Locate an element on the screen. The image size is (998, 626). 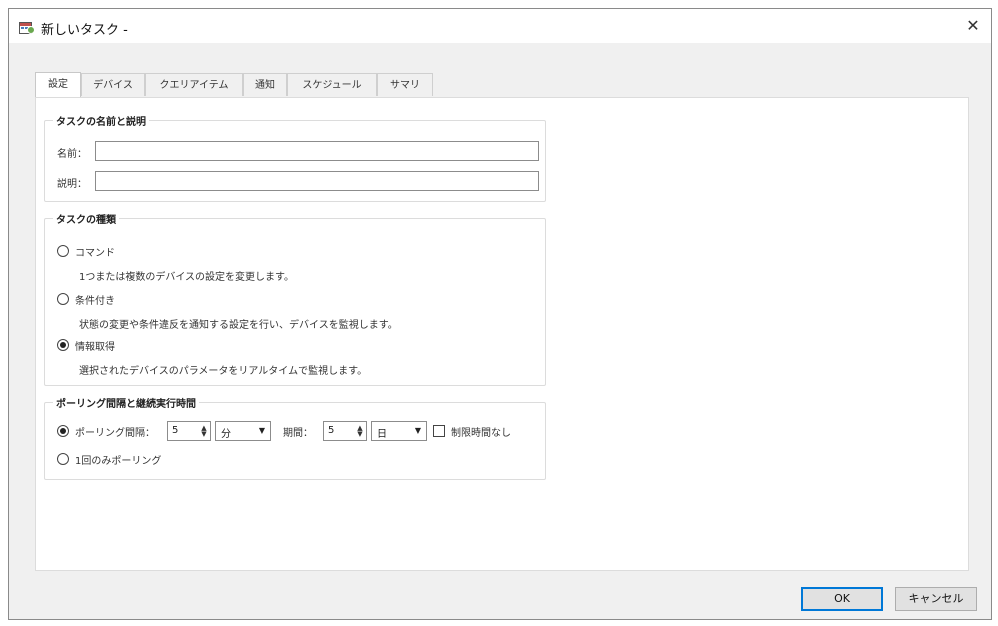
tab-schedule: スケジュール is located at coordinates (332, 84).